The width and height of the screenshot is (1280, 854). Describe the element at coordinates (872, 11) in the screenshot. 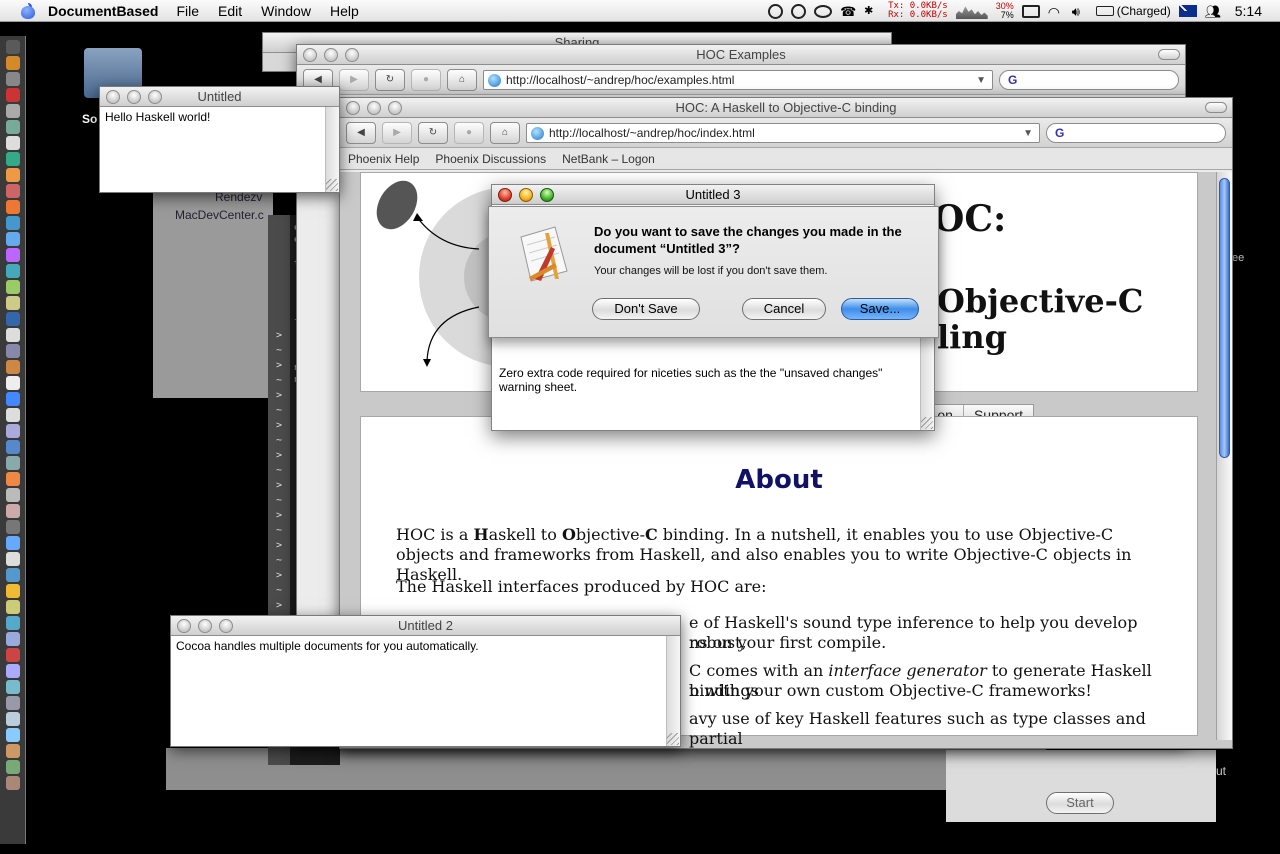

I see `bluetooth-icon: ✱` at that location.